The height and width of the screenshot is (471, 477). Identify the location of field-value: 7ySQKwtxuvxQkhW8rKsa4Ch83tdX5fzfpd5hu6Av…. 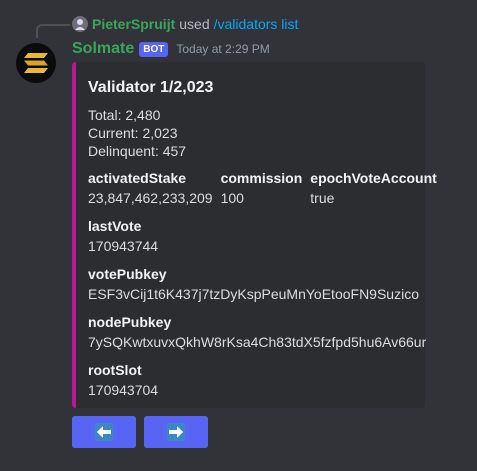
(257, 342).